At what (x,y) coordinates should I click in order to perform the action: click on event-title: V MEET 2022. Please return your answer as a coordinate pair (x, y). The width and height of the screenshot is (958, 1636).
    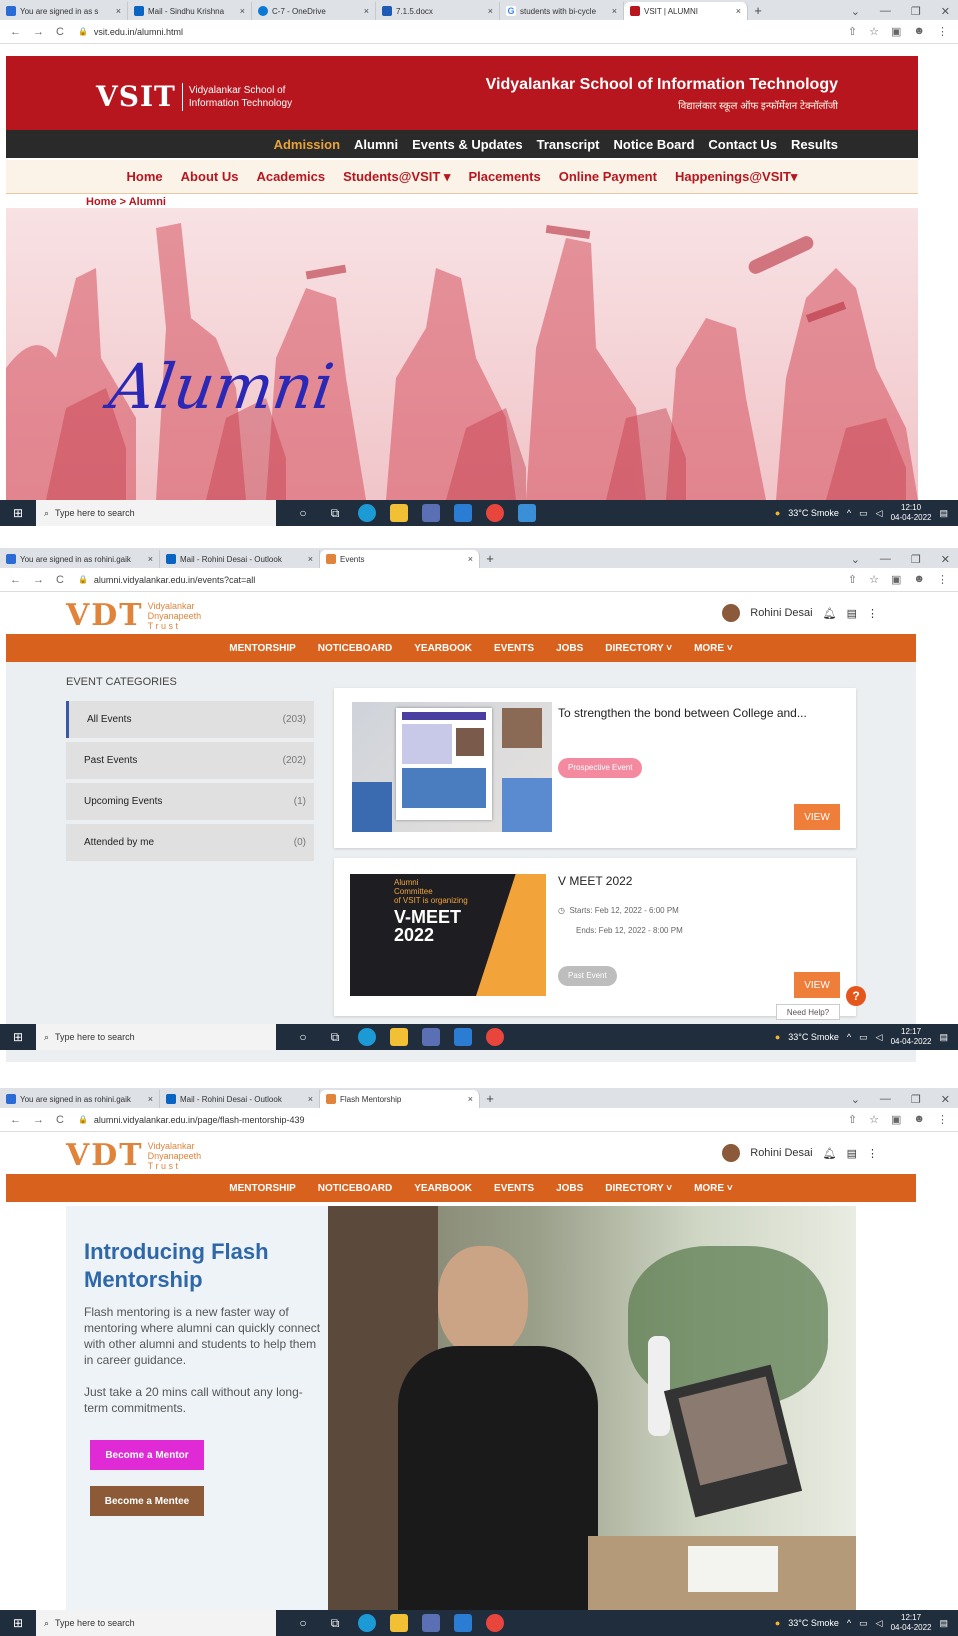
    Looking at the image, I should click on (595, 881).